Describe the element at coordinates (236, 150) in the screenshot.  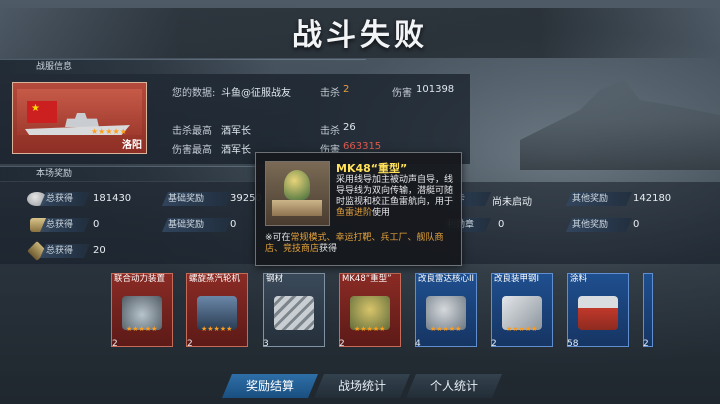
I see `top-dmg-player: 酒军长` at that location.